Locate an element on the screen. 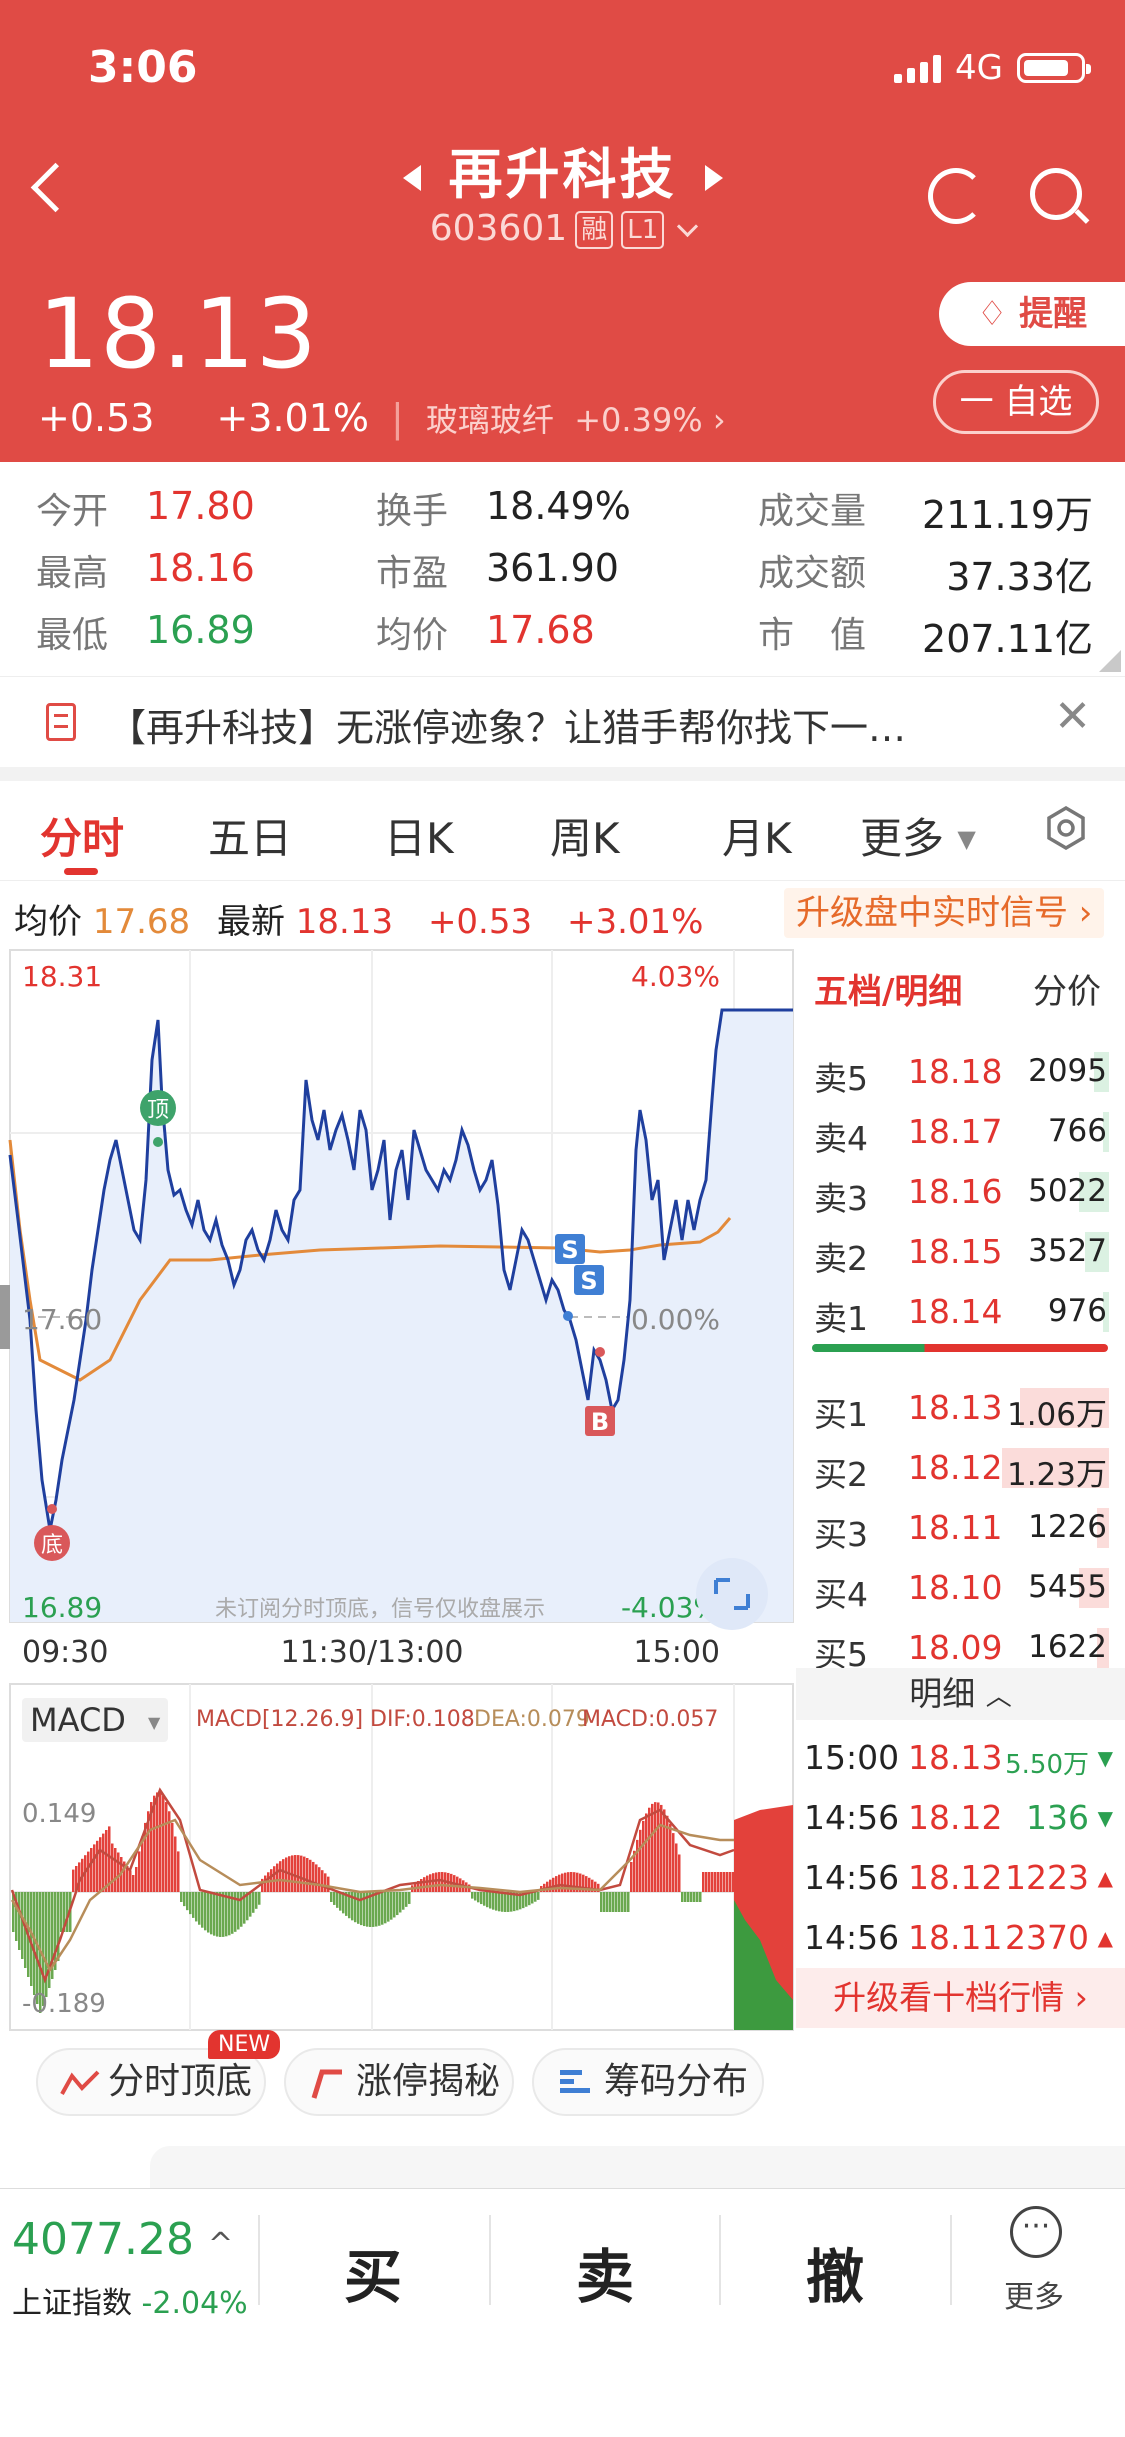 This screenshot has width=1125, height=2437. macd-dif: DIF:0.108 is located at coordinates (422, 1719).